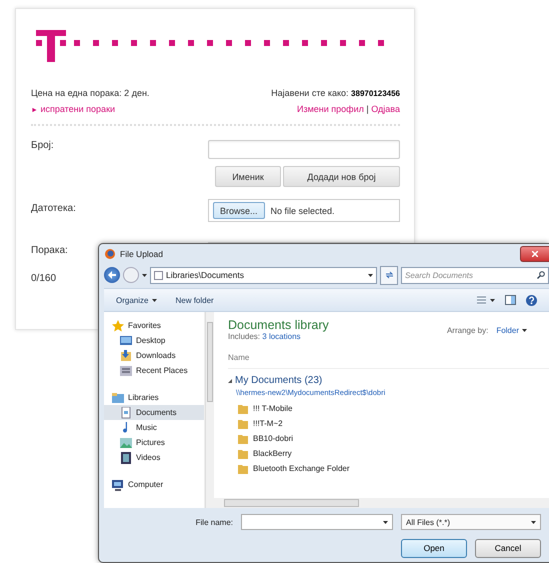 This screenshot has width=549, height=563. What do you see at coordinates (385, 109) in the screenshot?
I see `logout-link: Одјава` at bounding box center [385, 109].